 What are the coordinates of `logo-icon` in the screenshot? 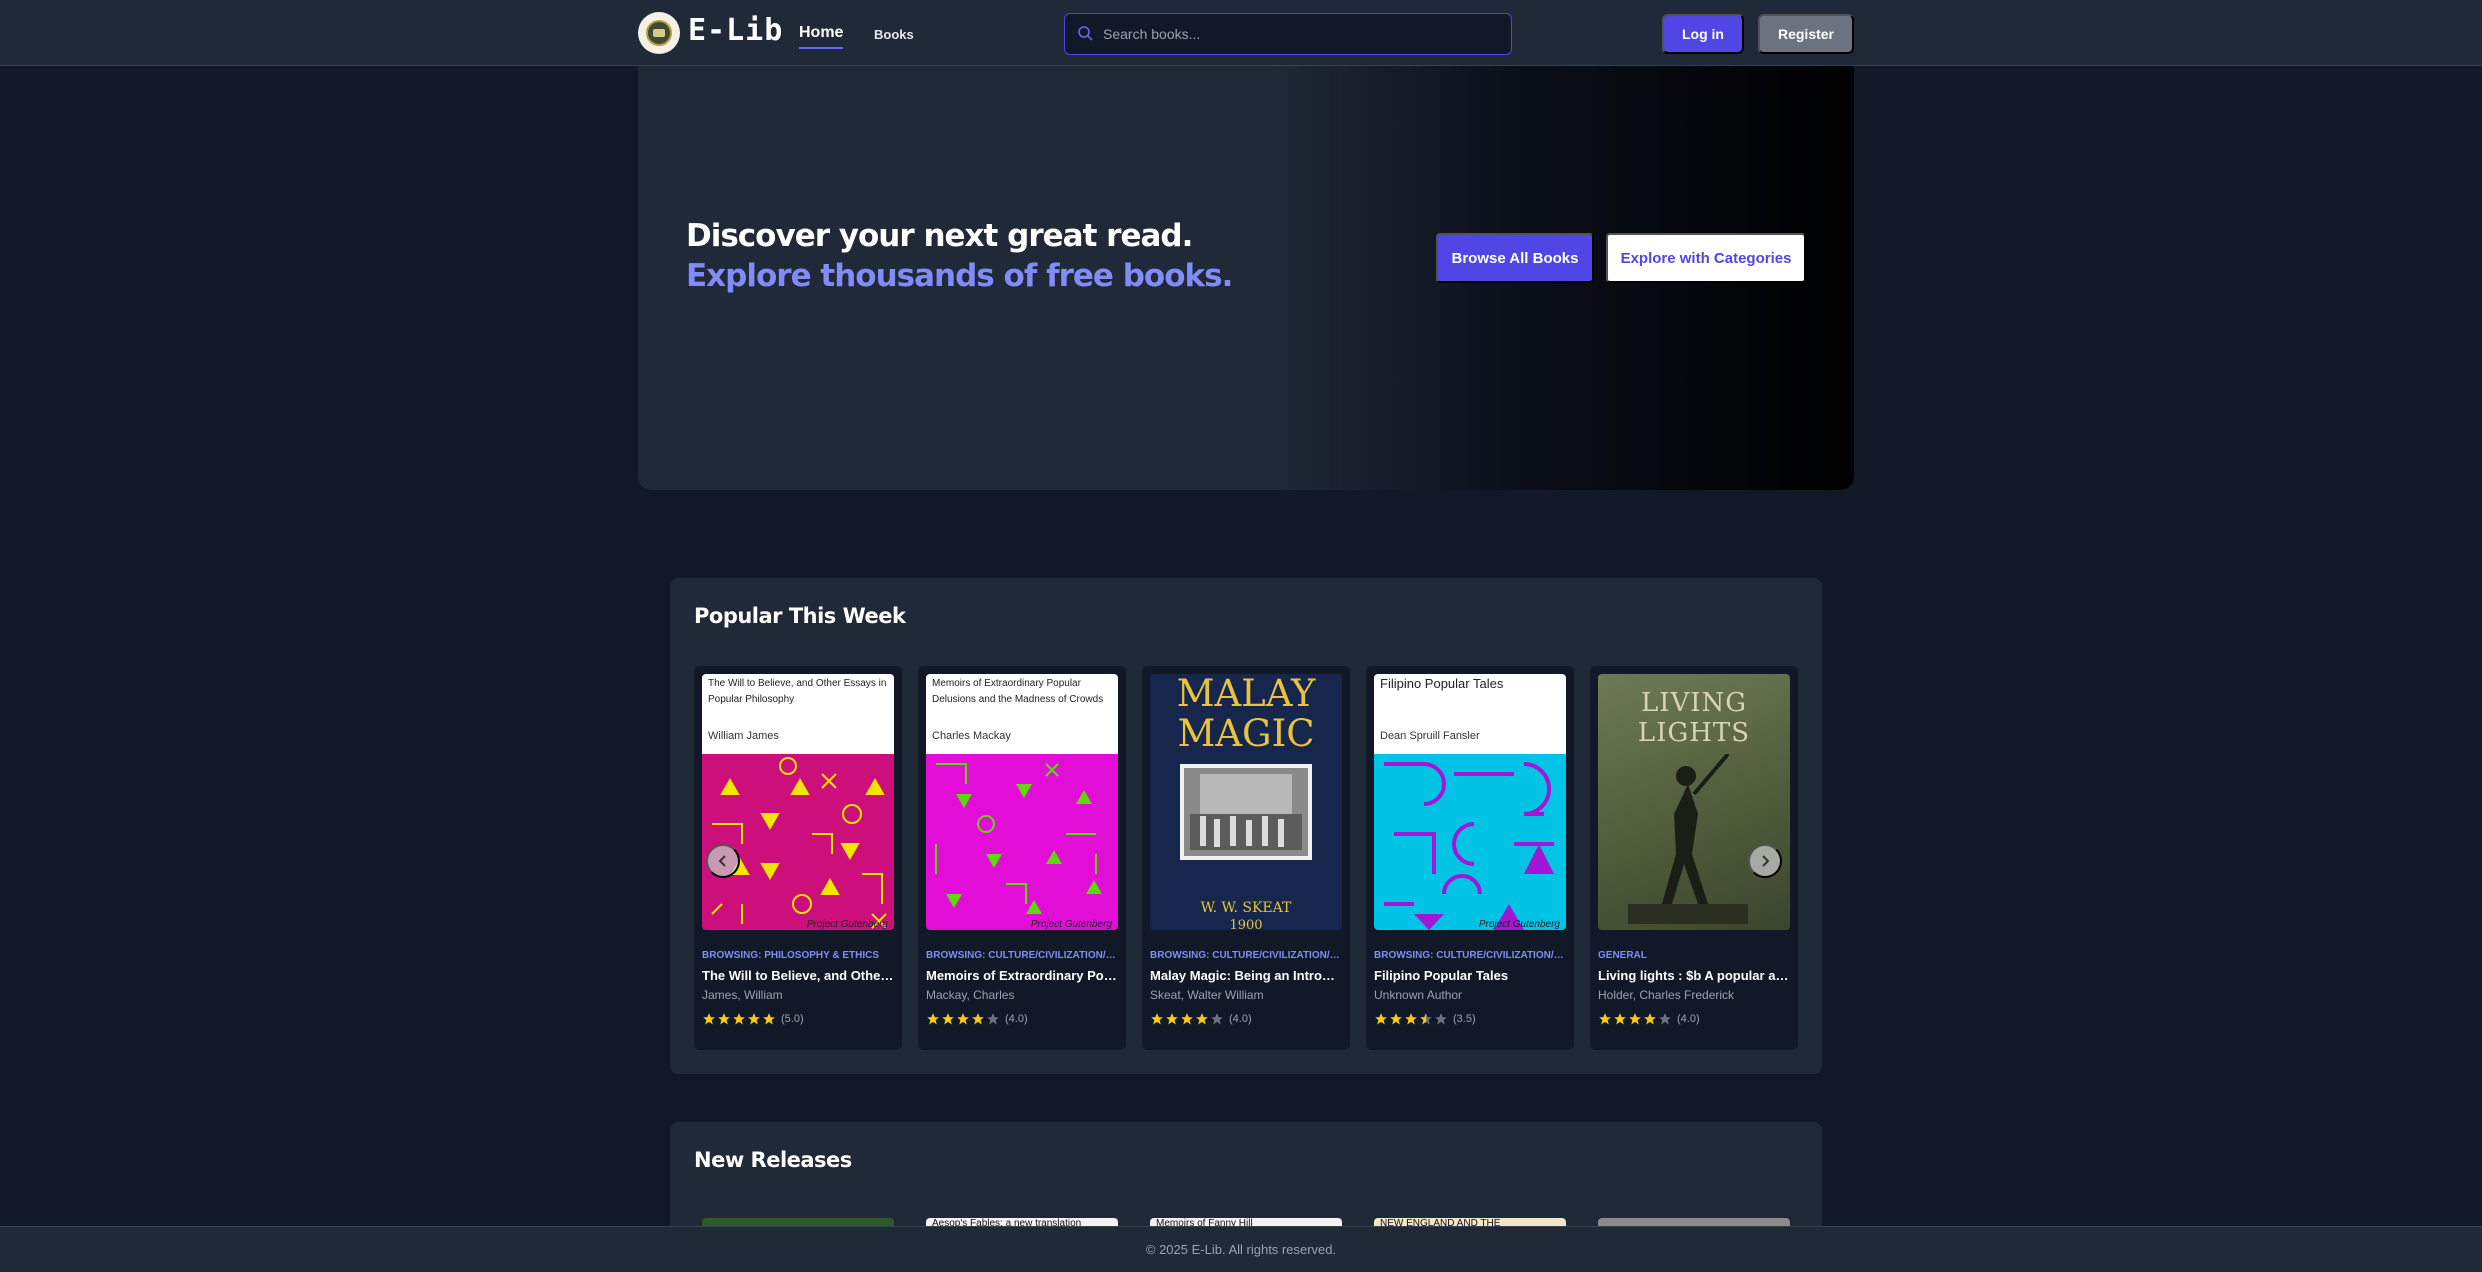 It's located at (659, 33).